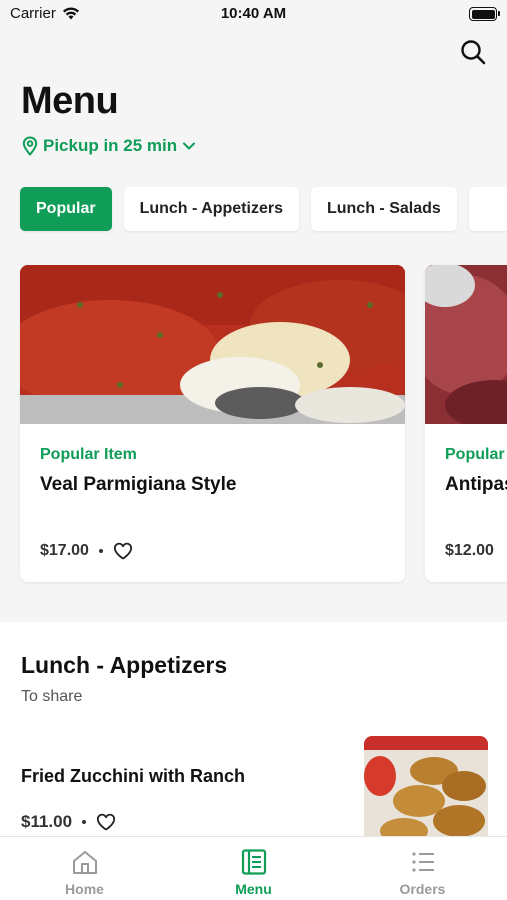 This screenshot has height=900, width=507. I want to click on item-name: Veal Parmigiana Style, so click(138, 484).